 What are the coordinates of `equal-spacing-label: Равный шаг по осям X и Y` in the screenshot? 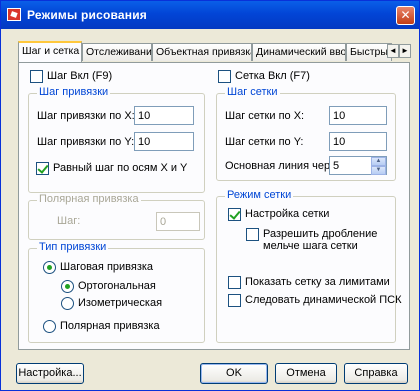 It's located at (120, 168).